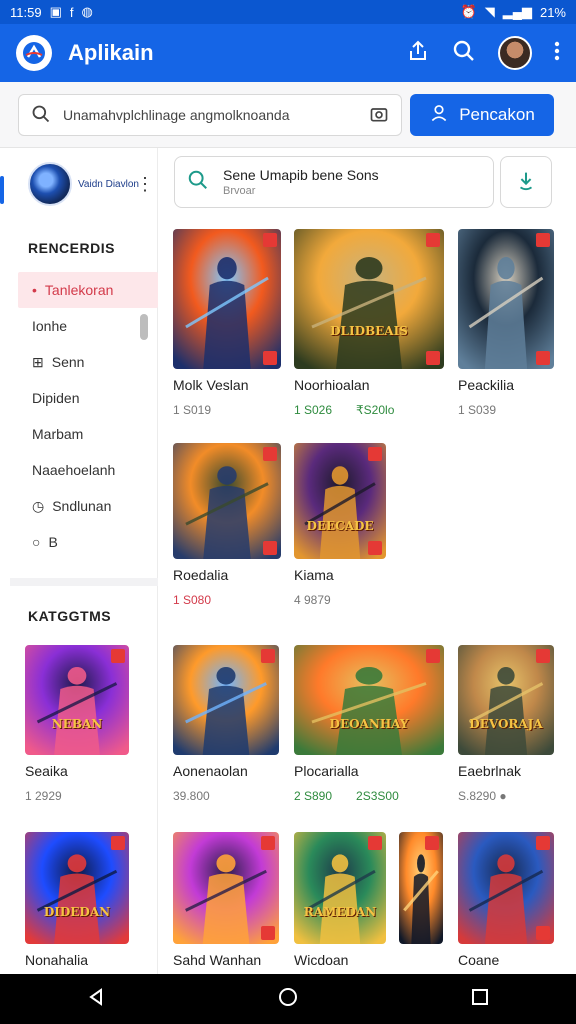 The height and width of the screenshot is (1024, 576). I want to click on more-vert-icon, so click(557, 53).